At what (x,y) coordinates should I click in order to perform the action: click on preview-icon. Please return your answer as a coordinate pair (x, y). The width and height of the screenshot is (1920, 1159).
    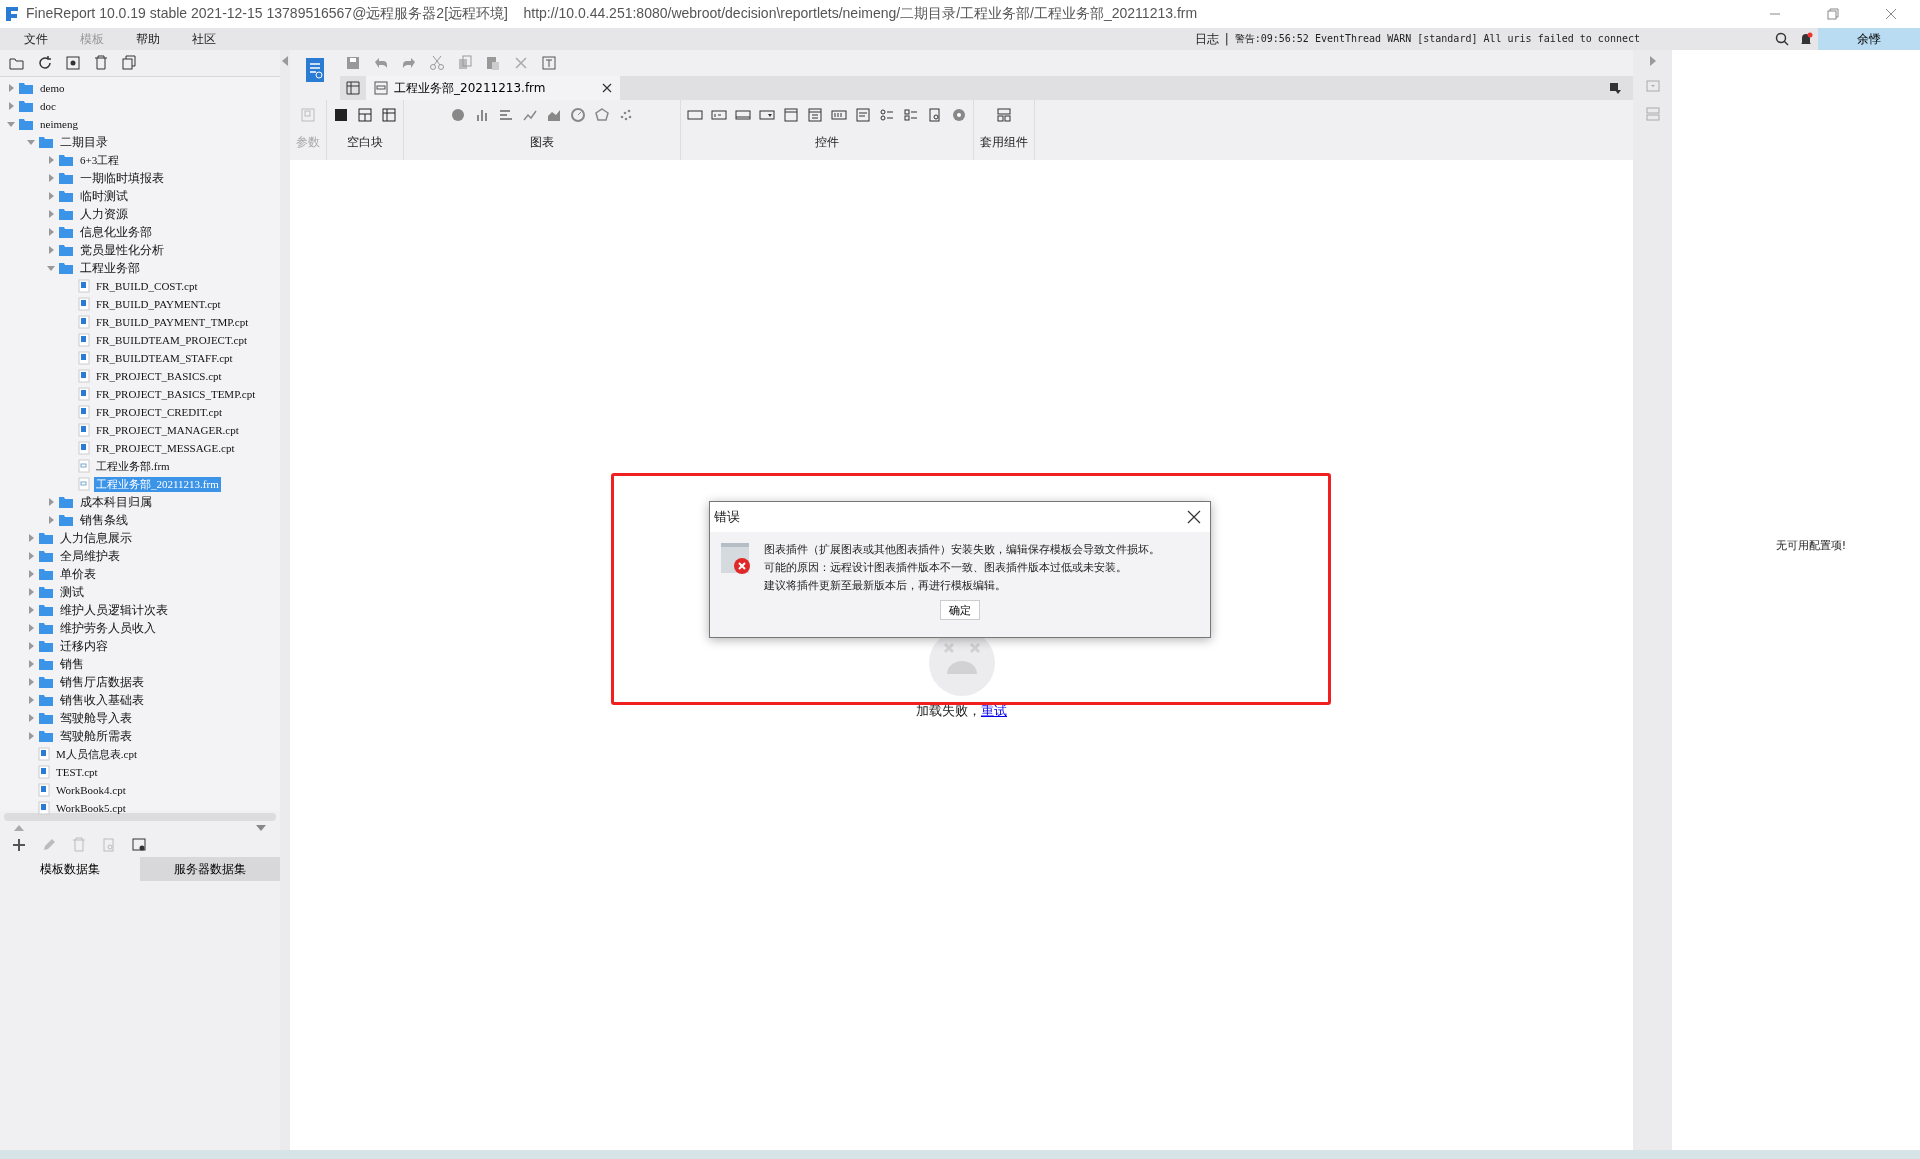
    Looking at the image, I should click on (935, 115).